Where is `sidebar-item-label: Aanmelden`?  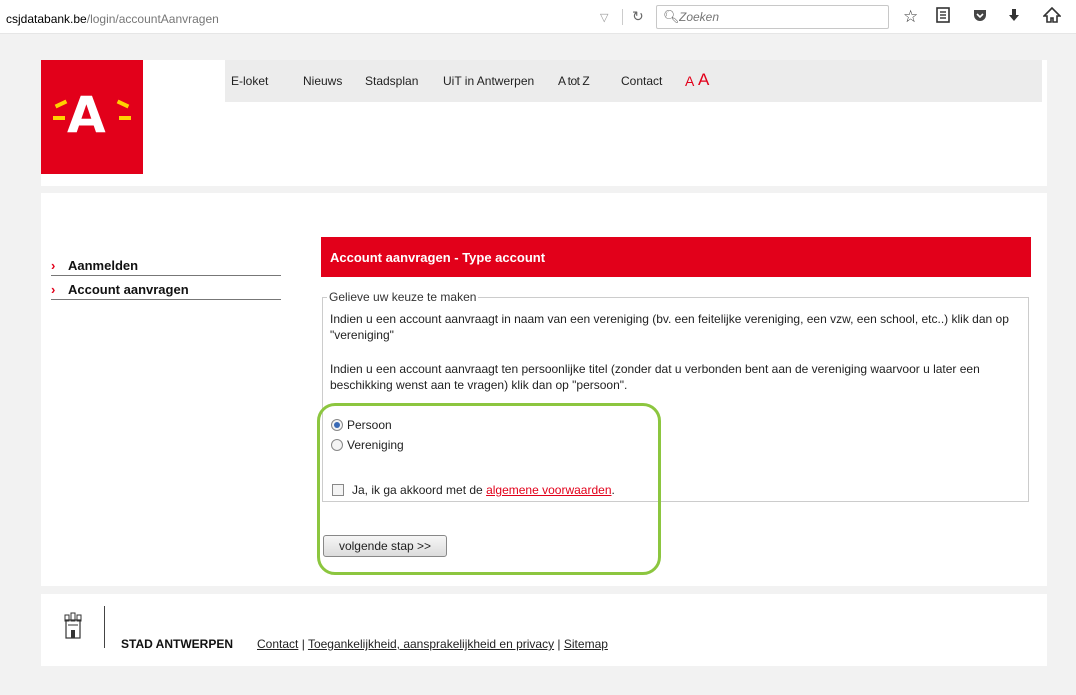 sidebar-item-label: Aanmelden is located at coordinates (103, 265).